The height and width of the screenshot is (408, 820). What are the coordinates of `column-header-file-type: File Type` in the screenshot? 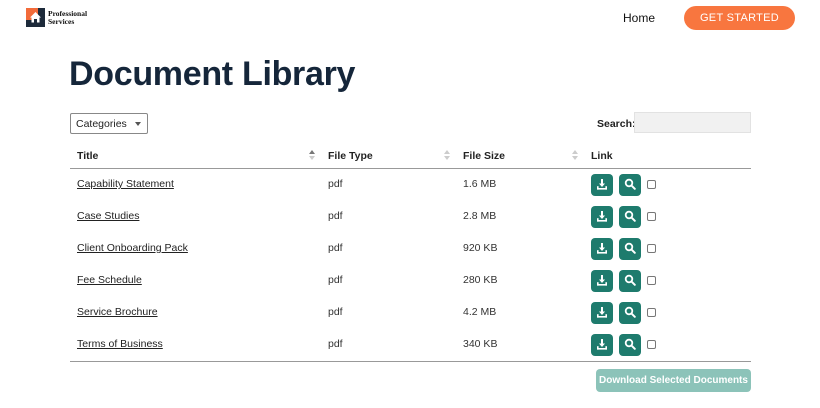 It's located at (350, 156).